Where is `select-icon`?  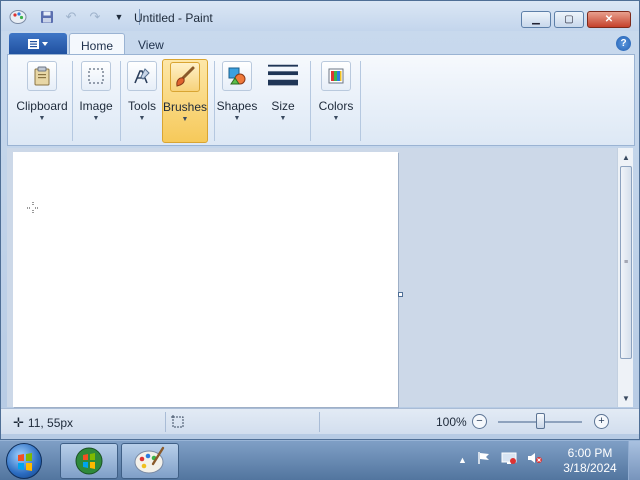 select-icon is located at coordinates (96, 76).